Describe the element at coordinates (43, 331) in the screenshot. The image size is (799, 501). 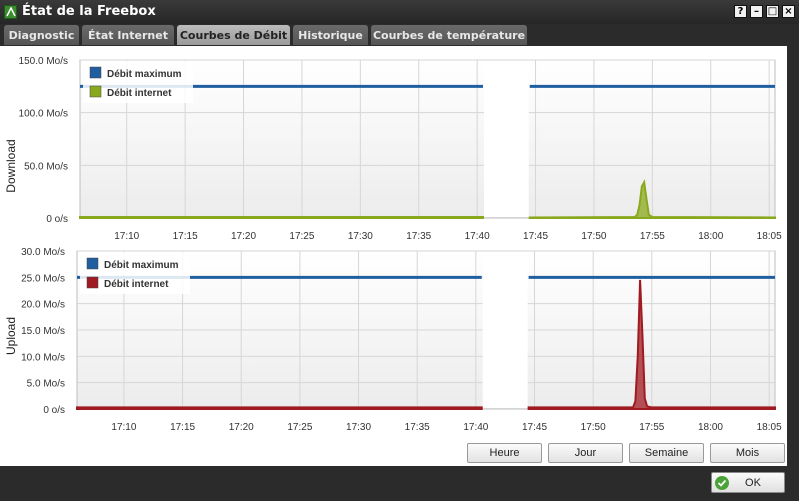
I see `upload-y-tick-label: 15.0 Mo/s` at that location.